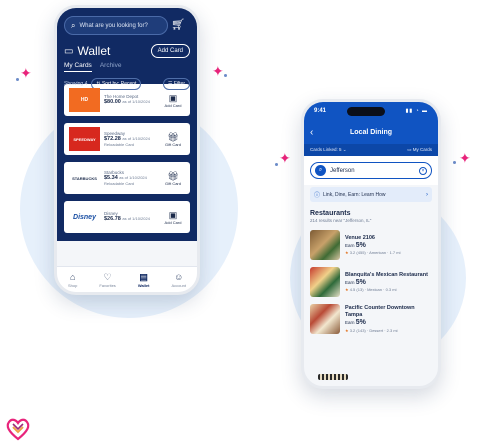  I want to click on card-balance: $80.00, so click(112, 102).